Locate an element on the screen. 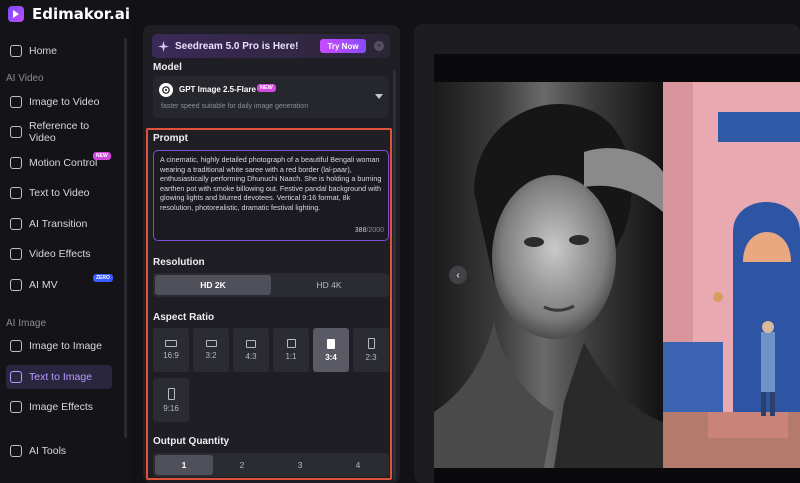  character-count: 388/2000 is located at coordinates (369, 231).